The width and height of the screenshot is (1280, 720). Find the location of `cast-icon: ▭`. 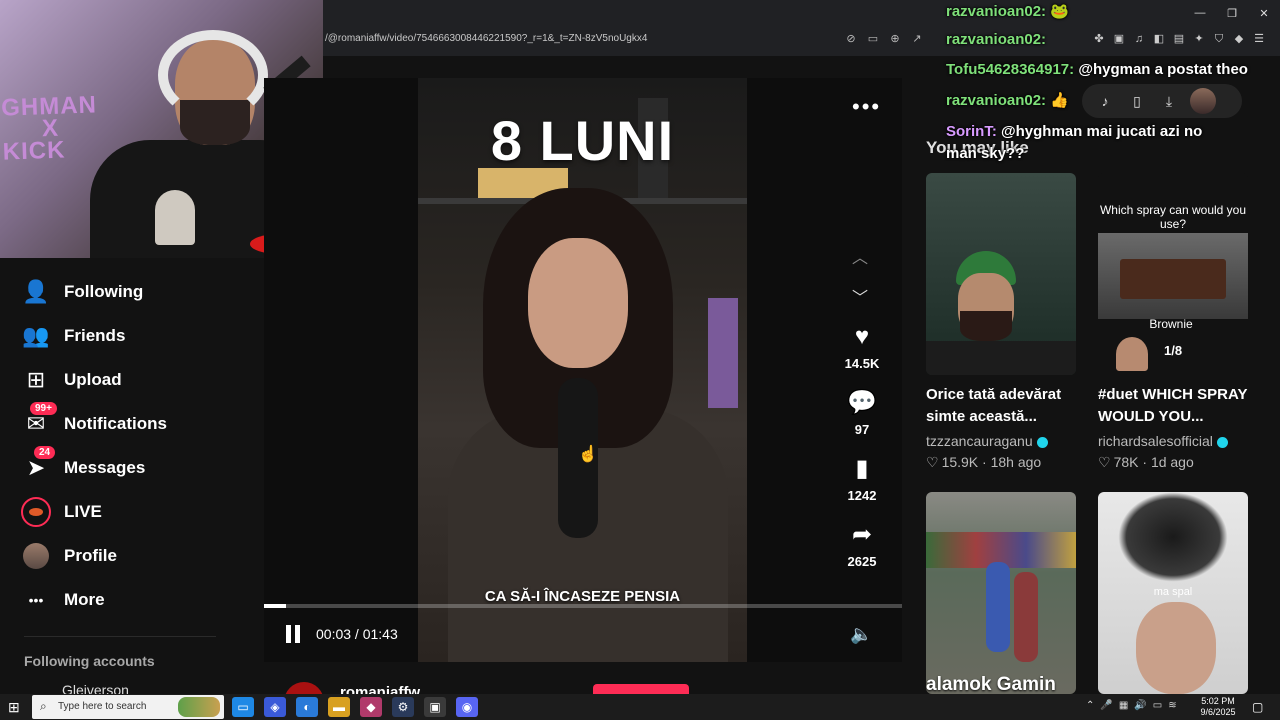

cast-icon: ▭ is located at coordinates (873, 39).